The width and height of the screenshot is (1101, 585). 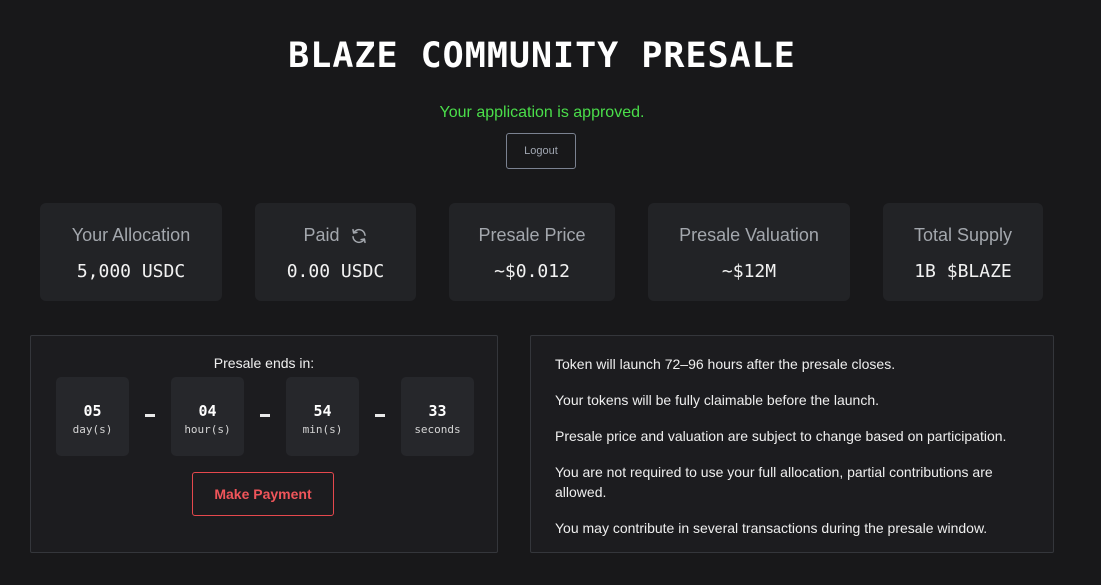 What do you see at coordinates (92, 411) in the screenshot?
I see `countdown-days-value: 05` at bounding box center [92, 411].